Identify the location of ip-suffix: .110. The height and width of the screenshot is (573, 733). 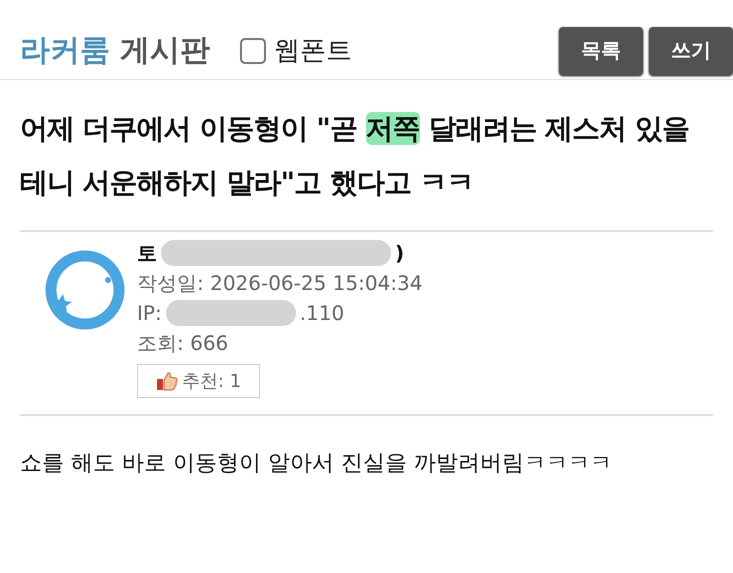
(322, 313).